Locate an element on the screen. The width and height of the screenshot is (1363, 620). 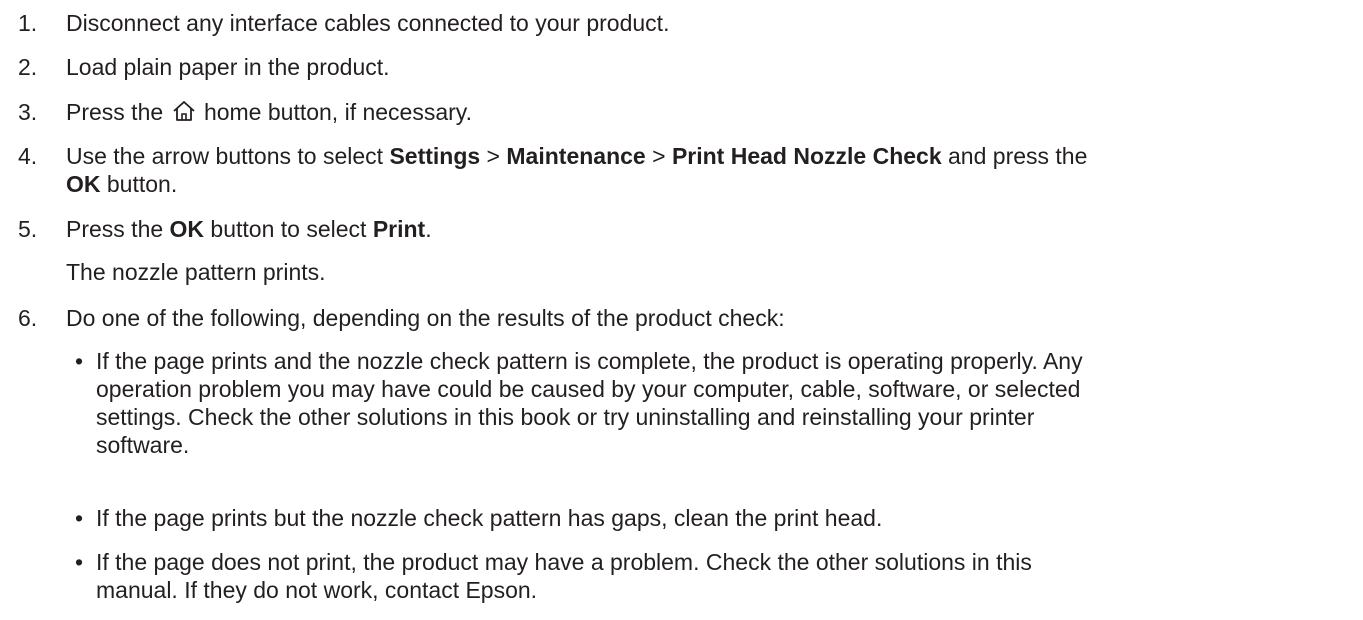
home-icon is located at coordinates (184, 114).